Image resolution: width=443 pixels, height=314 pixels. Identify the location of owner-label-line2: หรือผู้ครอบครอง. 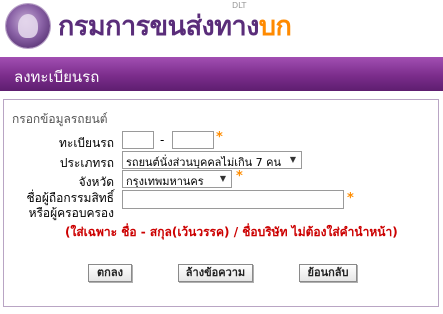
(71, 213).